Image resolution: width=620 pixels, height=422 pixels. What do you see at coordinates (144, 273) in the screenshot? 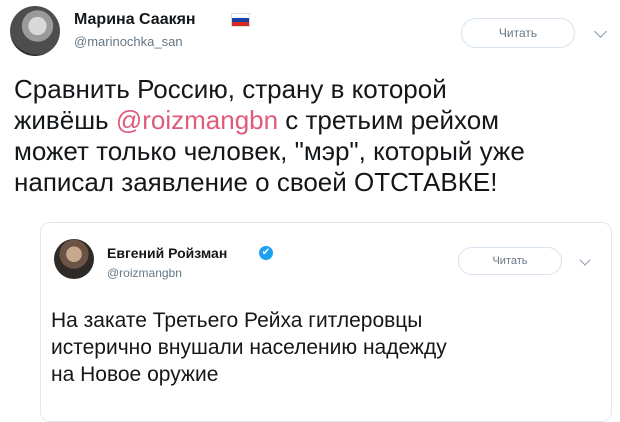
I see `quoted-author-handle: @roizmangbn` at bounding box center [144, 273].